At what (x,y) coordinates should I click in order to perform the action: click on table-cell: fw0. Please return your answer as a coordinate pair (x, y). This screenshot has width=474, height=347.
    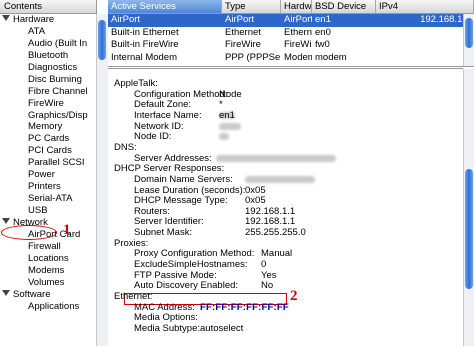
    Looking at the image, I should click on (322, 44).